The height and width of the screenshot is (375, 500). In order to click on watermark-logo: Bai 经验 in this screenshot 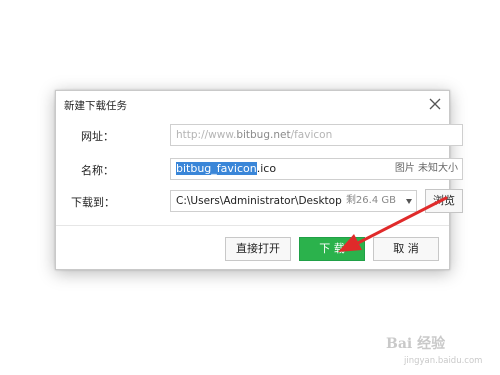, I will do `click(416, 344)`.